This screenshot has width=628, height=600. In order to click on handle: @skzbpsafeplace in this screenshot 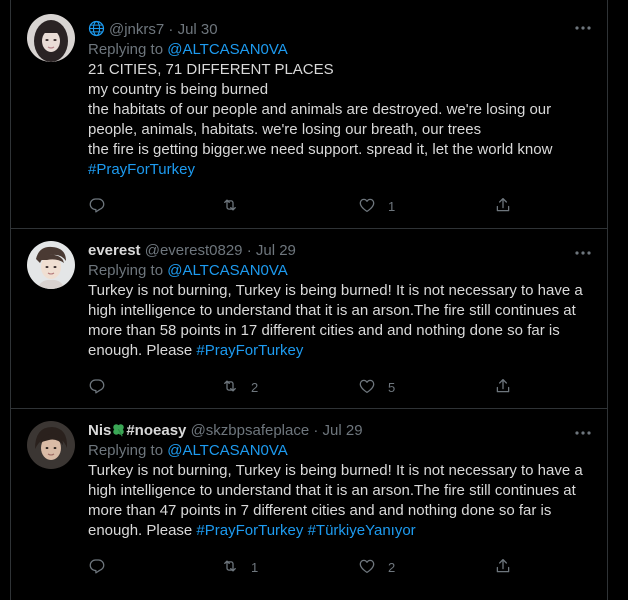, I will do `click(250, 430)`.